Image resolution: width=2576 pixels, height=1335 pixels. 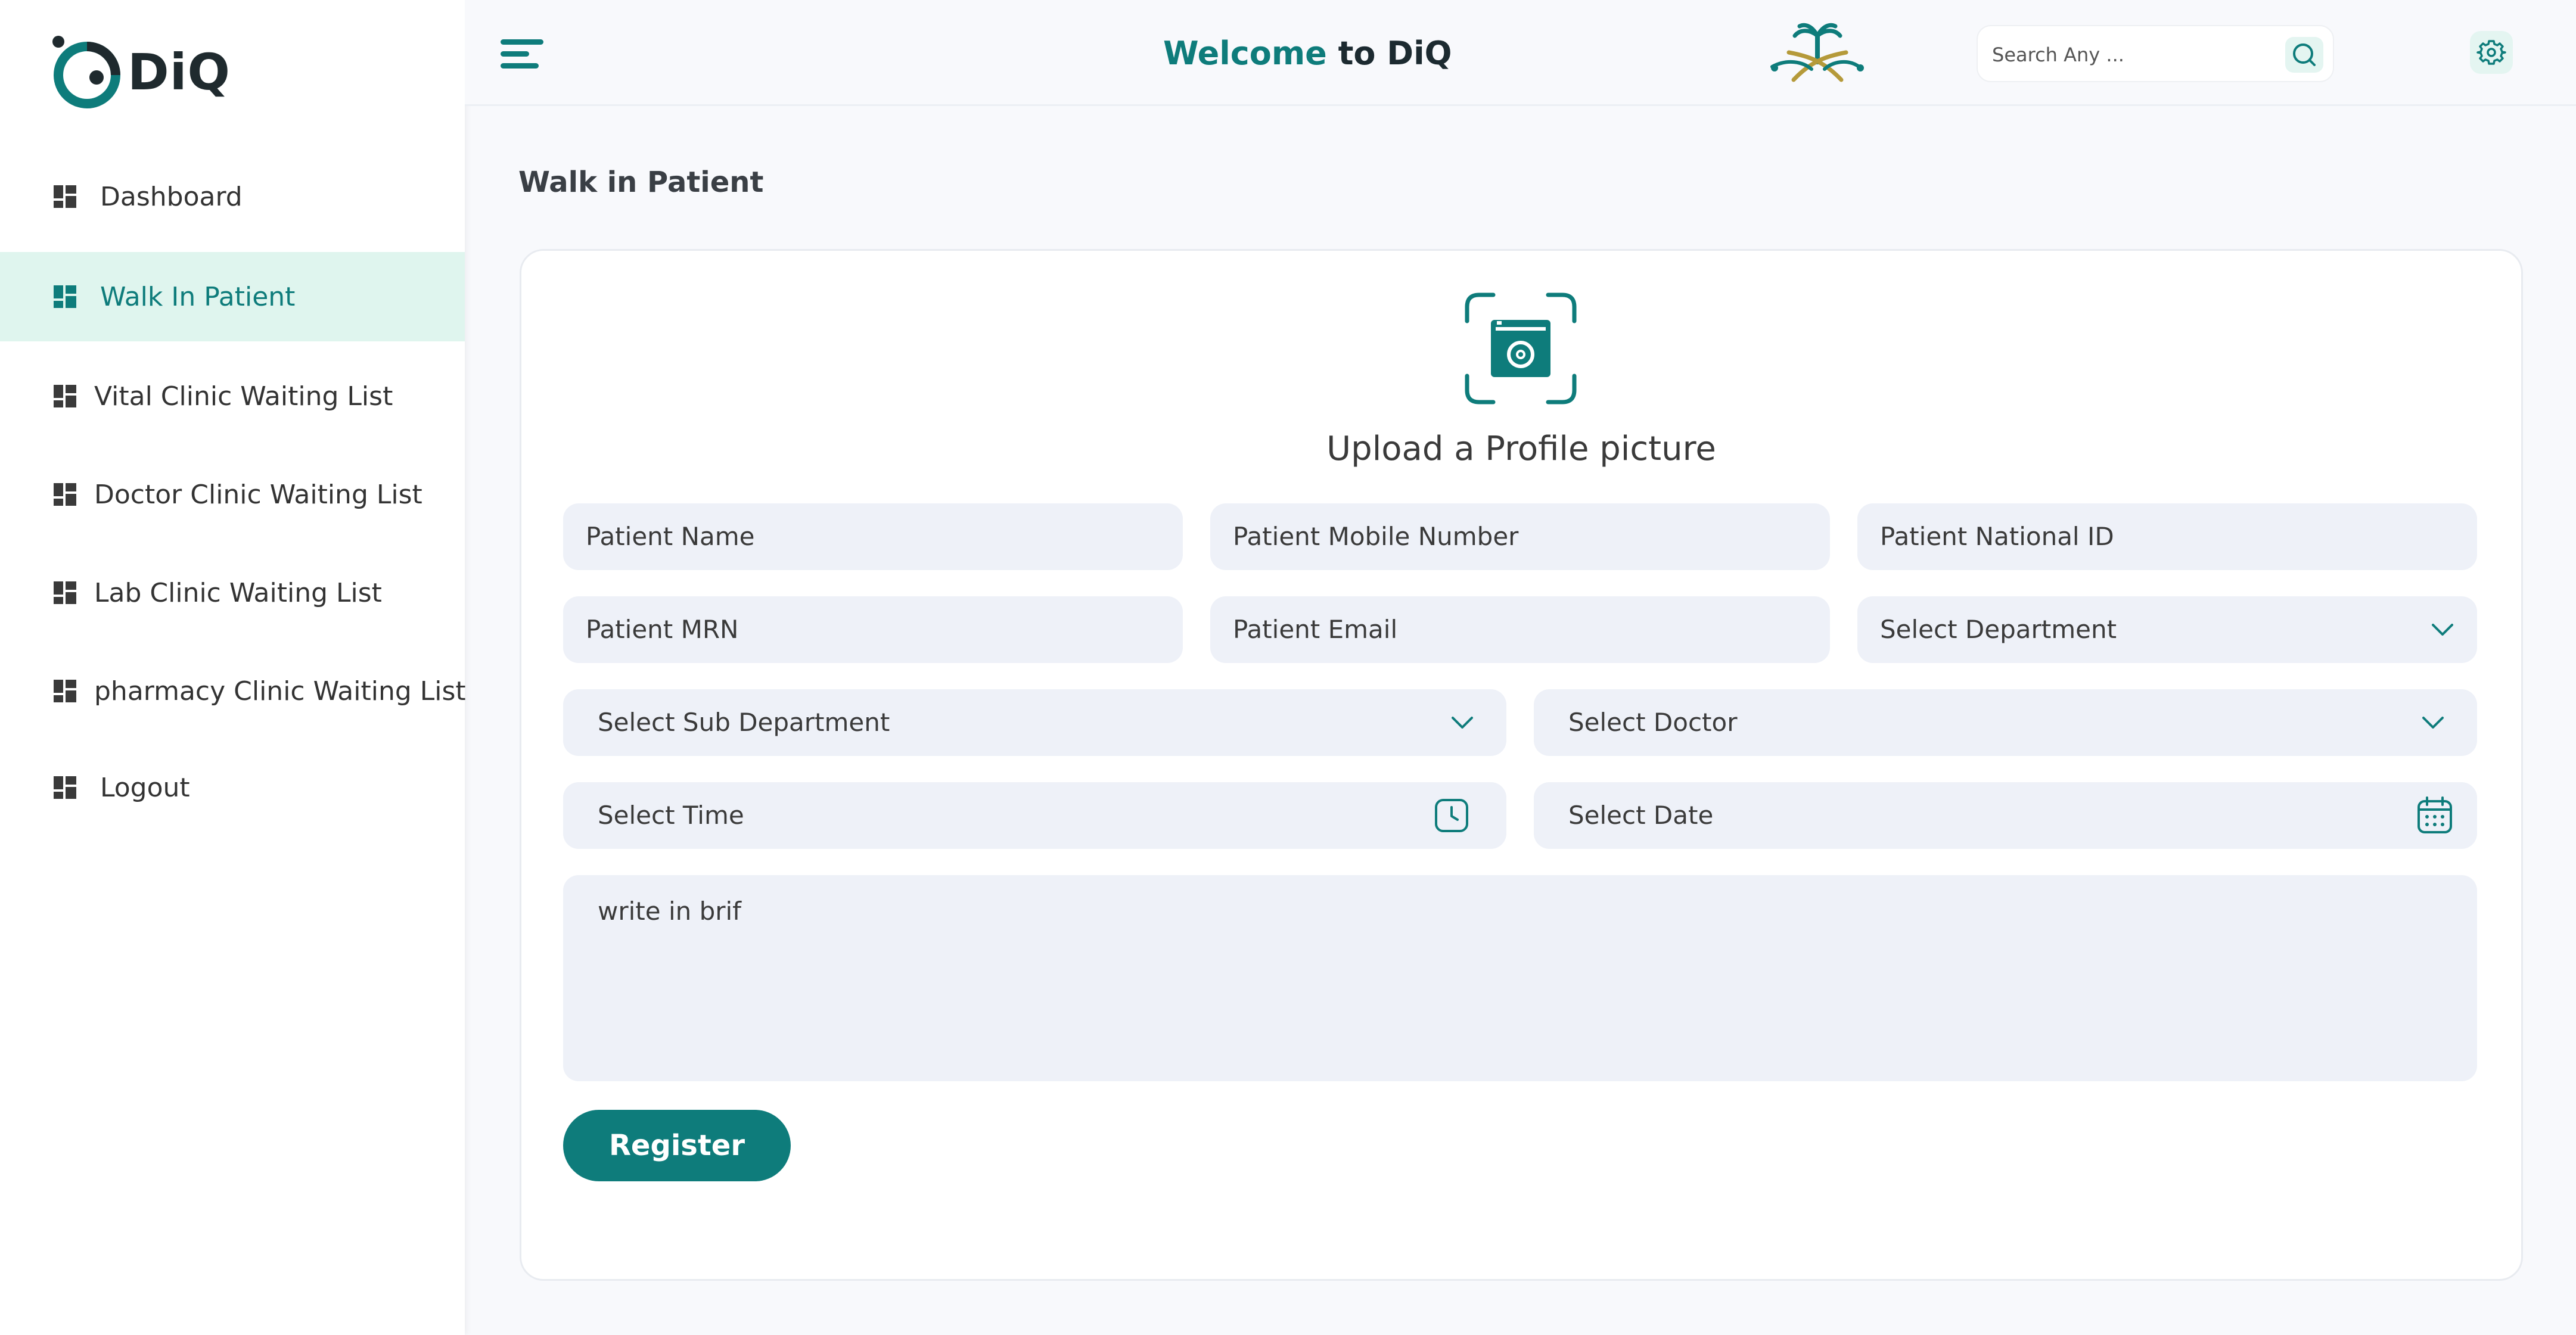 I want to click on brief-textarea, so click(x=1525, y=974).